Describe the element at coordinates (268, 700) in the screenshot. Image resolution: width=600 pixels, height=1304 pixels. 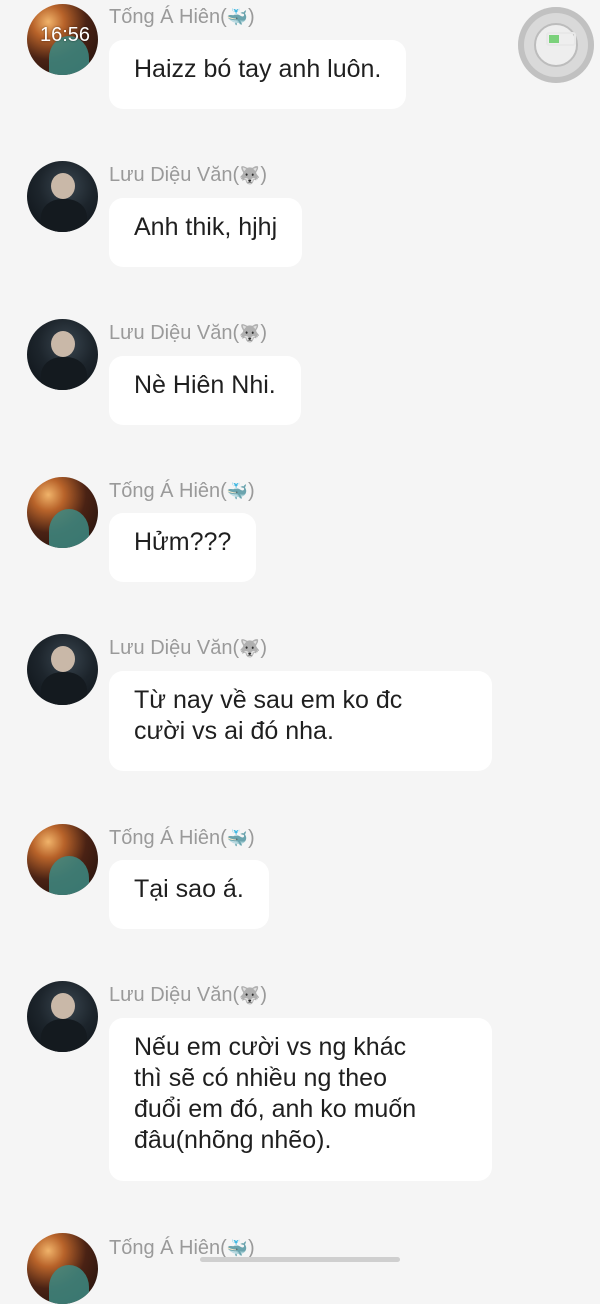
I see `message-text-line: Từ nay về sau em ko đc` at that location.